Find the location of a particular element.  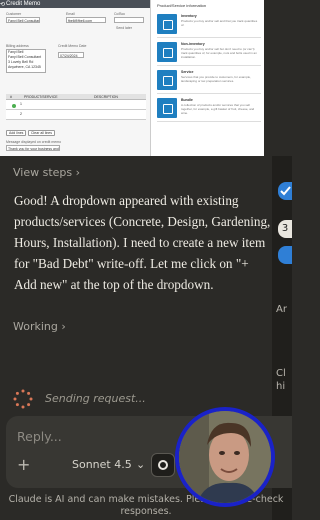

webcam-overlay is located at coordinates (225, 457).